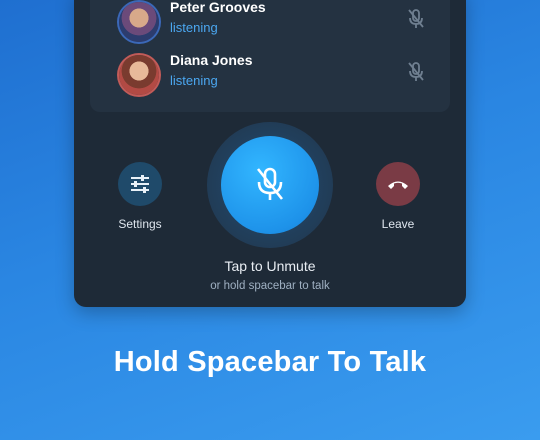  What do you see at coordinates (272, 24) in the screenshot?
I see `participant-row: Peter Grooves listening` at bounding box center [272, 24].